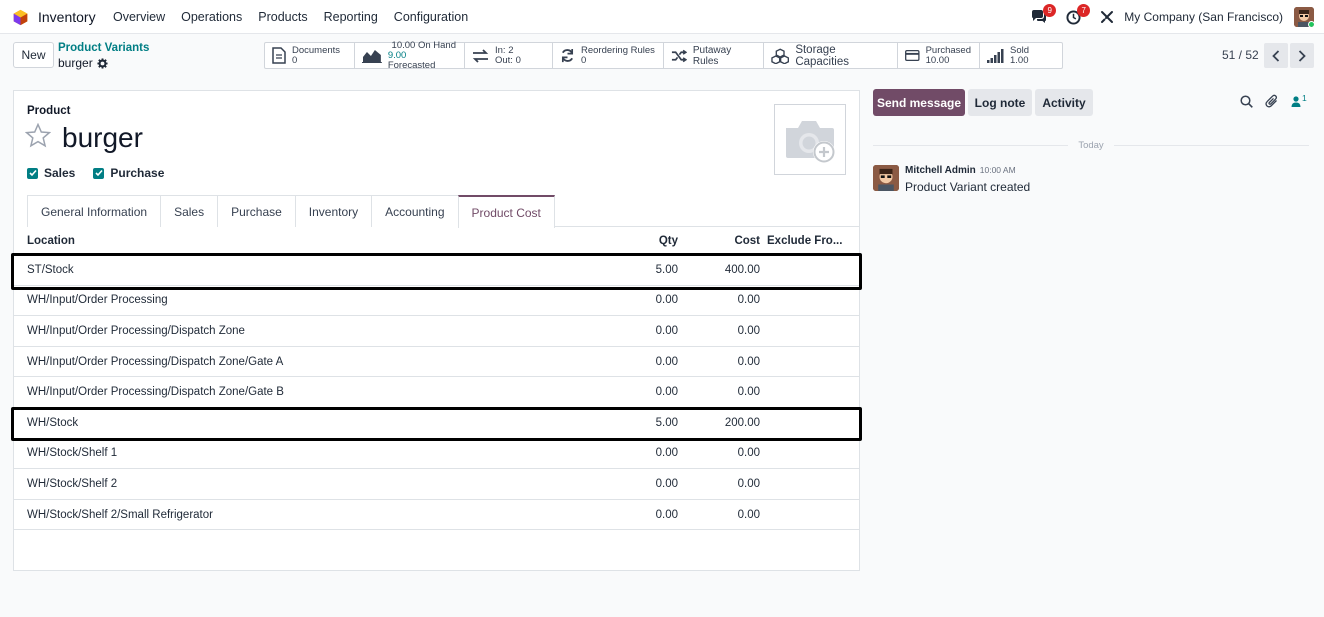 This screenshot has width=1324, height=617. Describe the element at coordinates (1246, 101) in the screenshot. I see `search-icon` at that location.